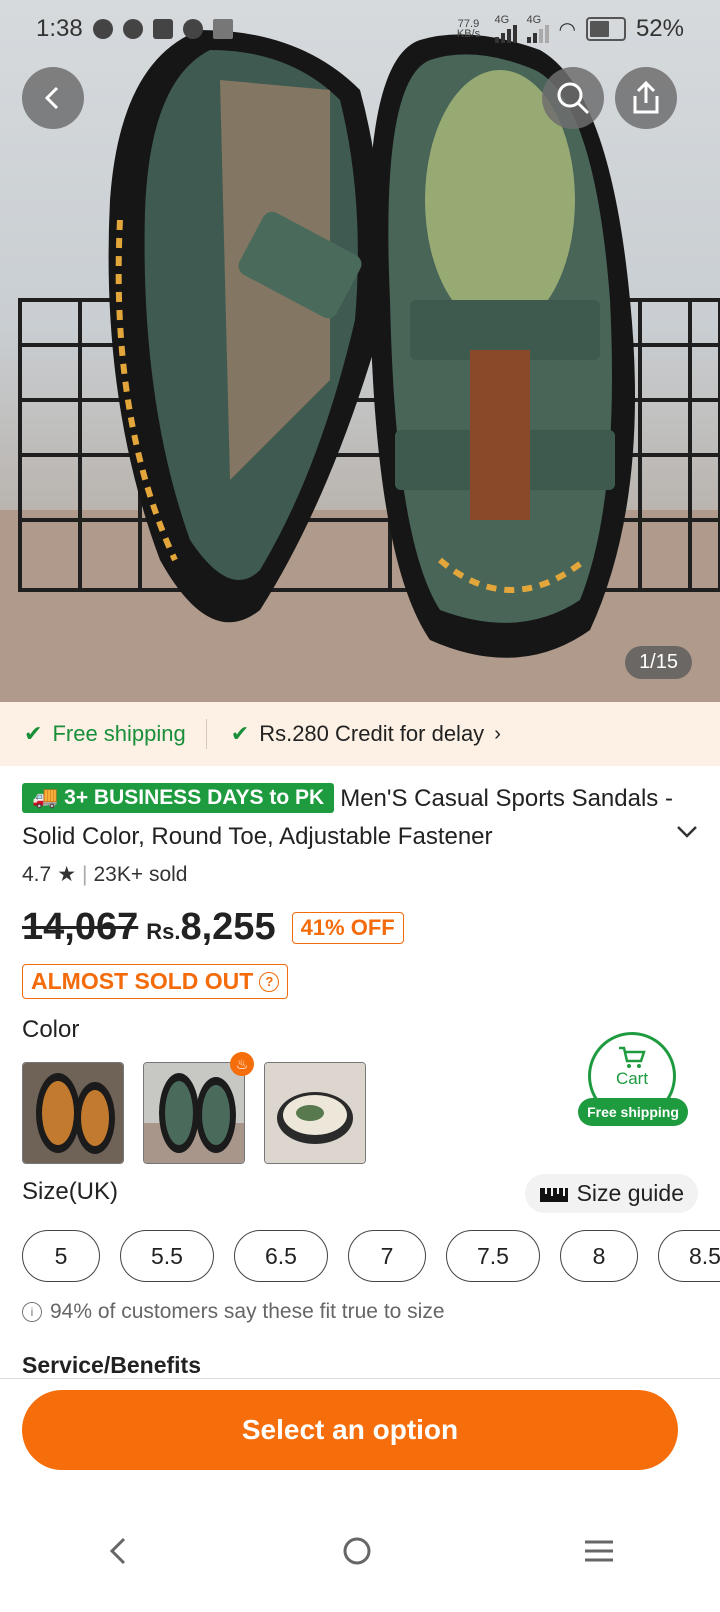 The height and width of the screenshot is (1612, 720). What do you see at coordinates (142, 981) in the screenshot?
I see `stock-label: ALMOST SOLD OUT` at bounding box center [142, 981].